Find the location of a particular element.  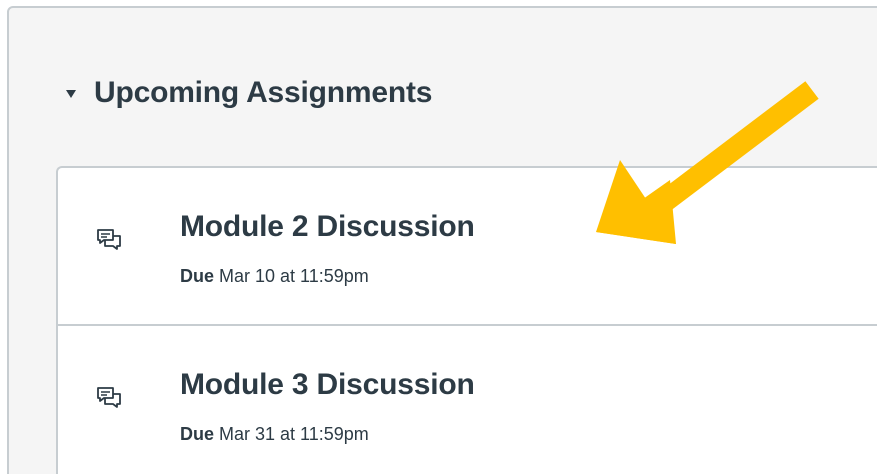

upcoming-assignments-toggle: Upcoming Assignments is located at coordinates (249, 93).